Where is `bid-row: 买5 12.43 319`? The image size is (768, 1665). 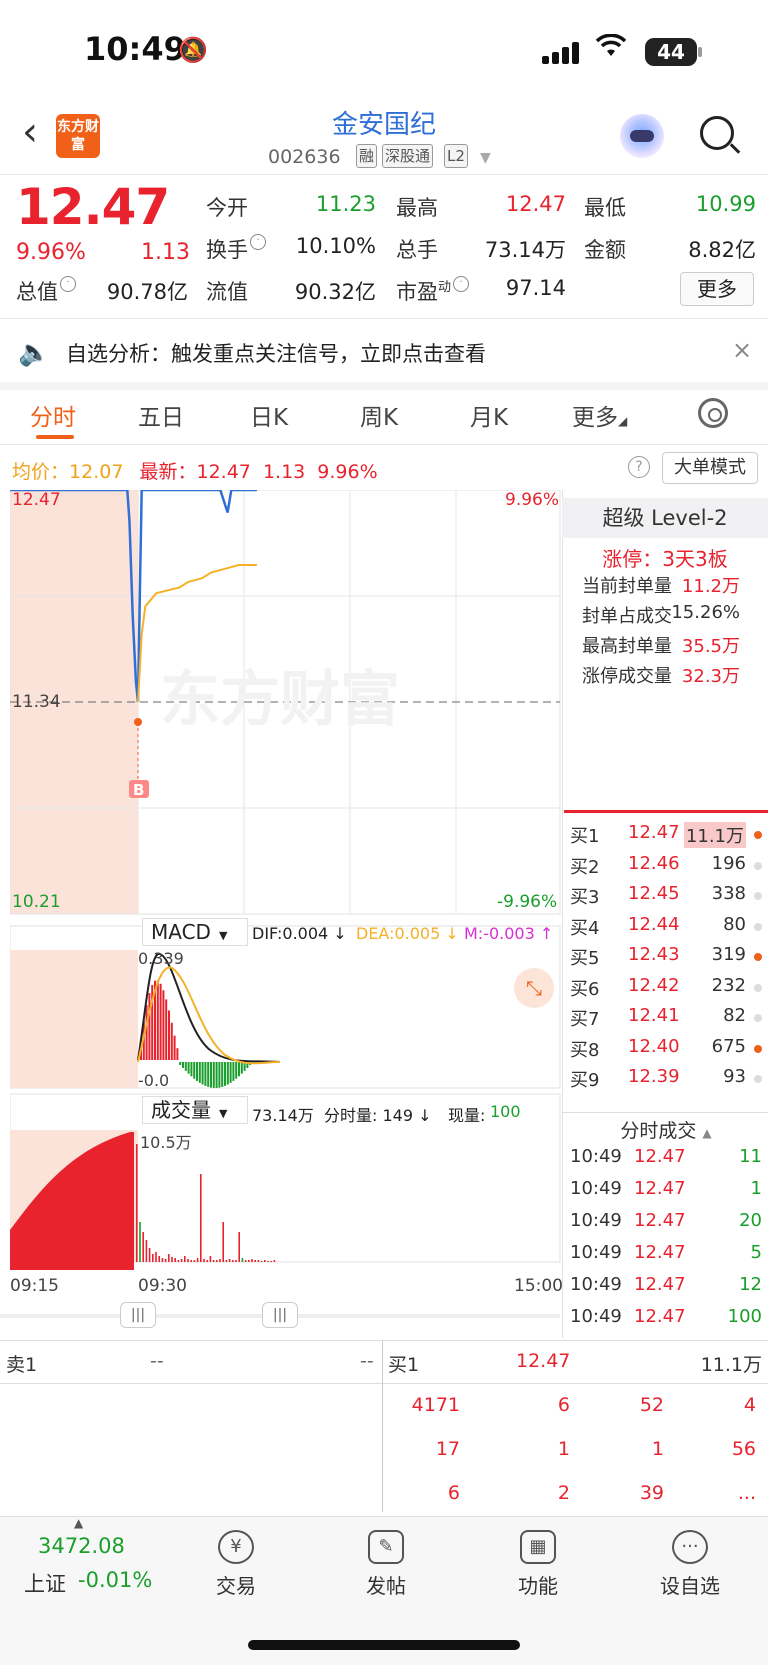
bid-row: 买5 12.43 319 is located at coordinates (666, 958).